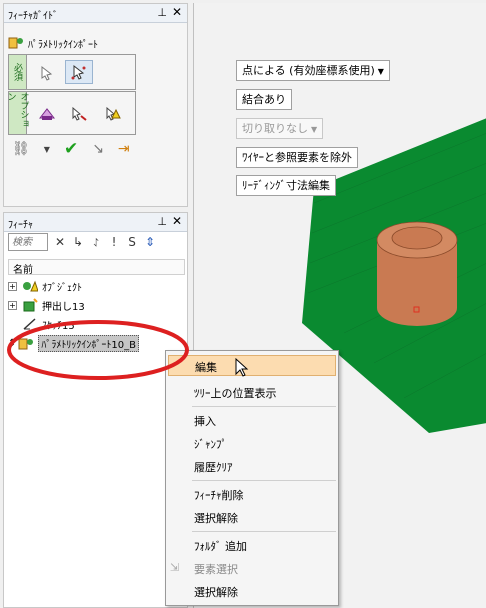 This screenshot has height=608, width=486. Describe the element at coordinates (63, 45) in the screenshot. I see `command-label: ﾊﾟﾗﾒﾄﾘｯｸｲﾝﾎﾟｰﾄ` at that location.